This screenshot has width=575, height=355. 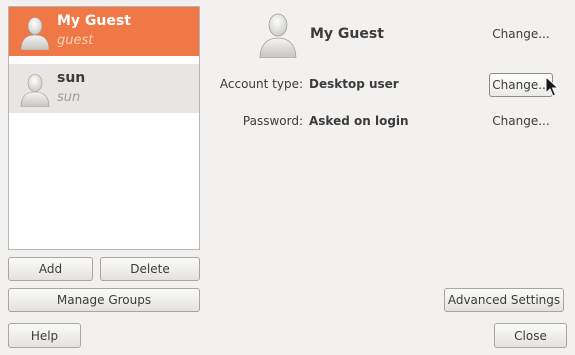 What do you see at coordinates (104, 88) in the screenshot?
I see `user-row-sun: sun sun` at bounding box center [104, 88].